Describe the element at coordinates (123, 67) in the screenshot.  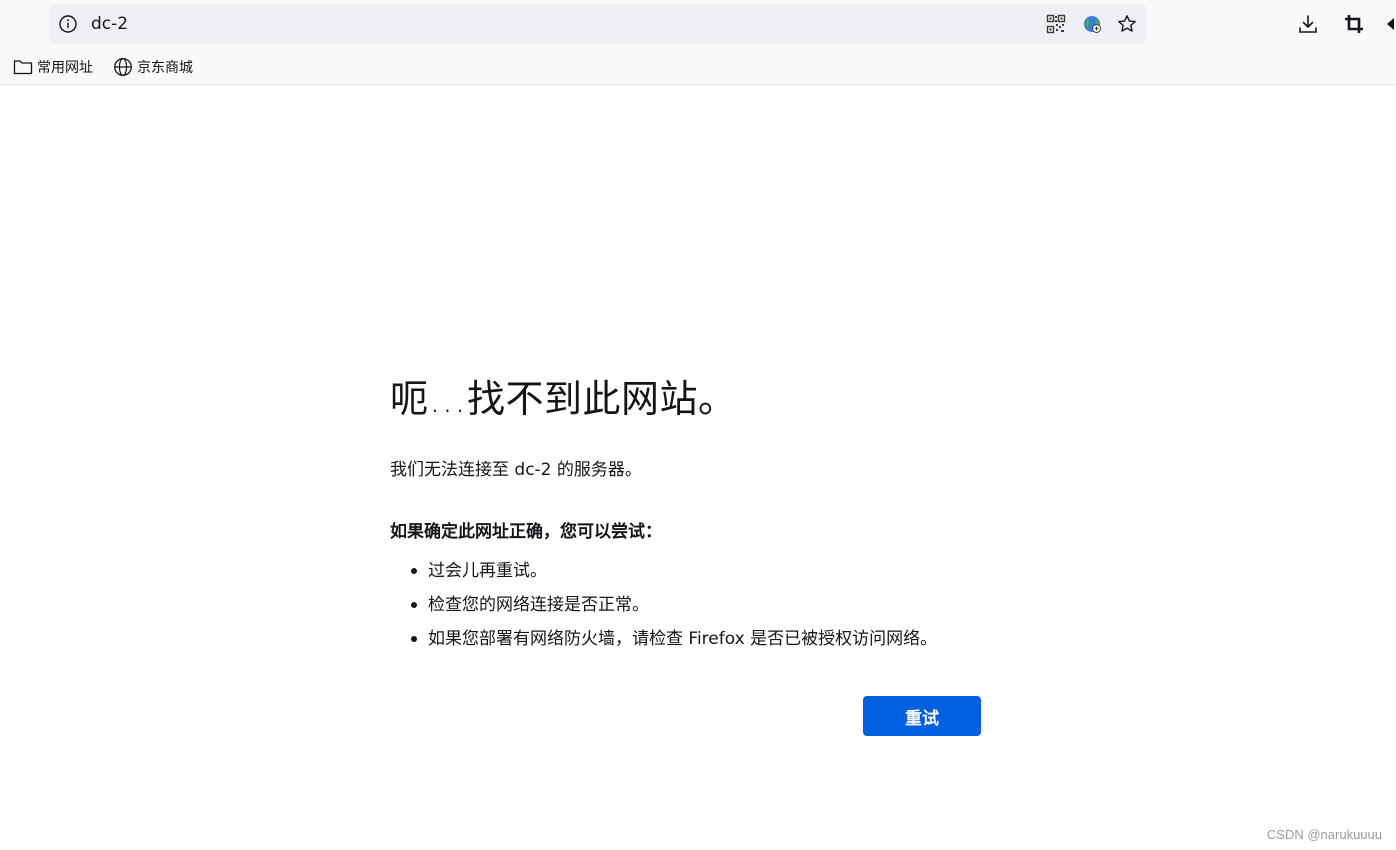
I see `globe-icon` at that location.